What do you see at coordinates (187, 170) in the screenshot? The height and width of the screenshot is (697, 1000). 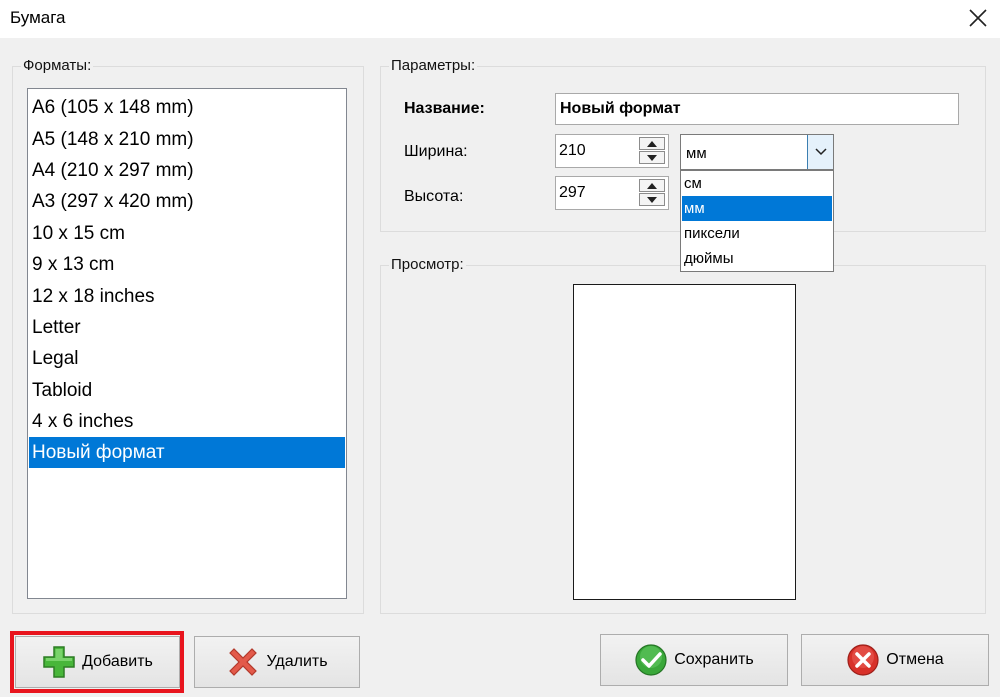 I see `list-item: A4 (210 x 297 mm)` at bounding box center [187, 170].